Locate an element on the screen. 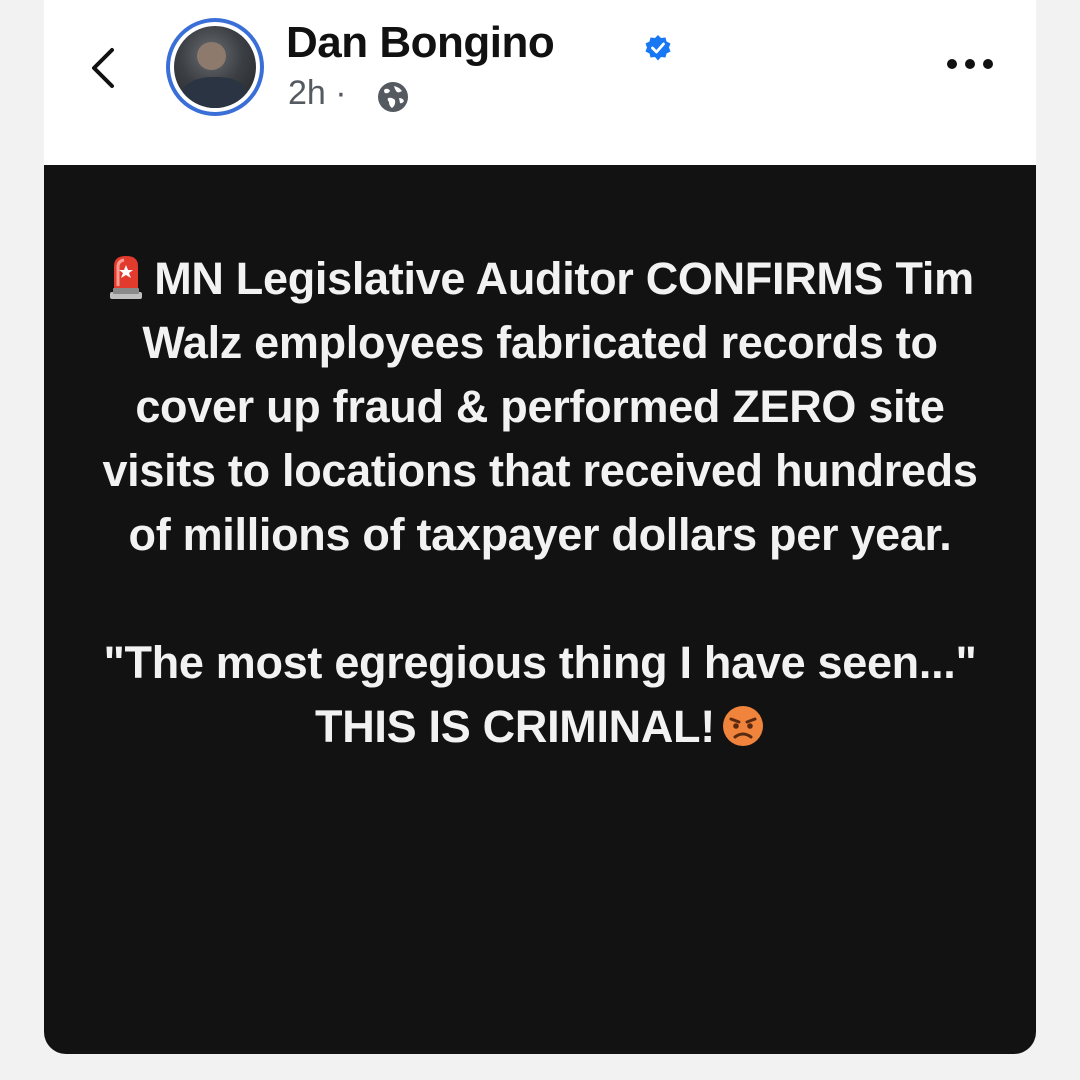 This screenshot has height=1080, width=1080. verified-badge-icon is located at coordinates (658, 48).